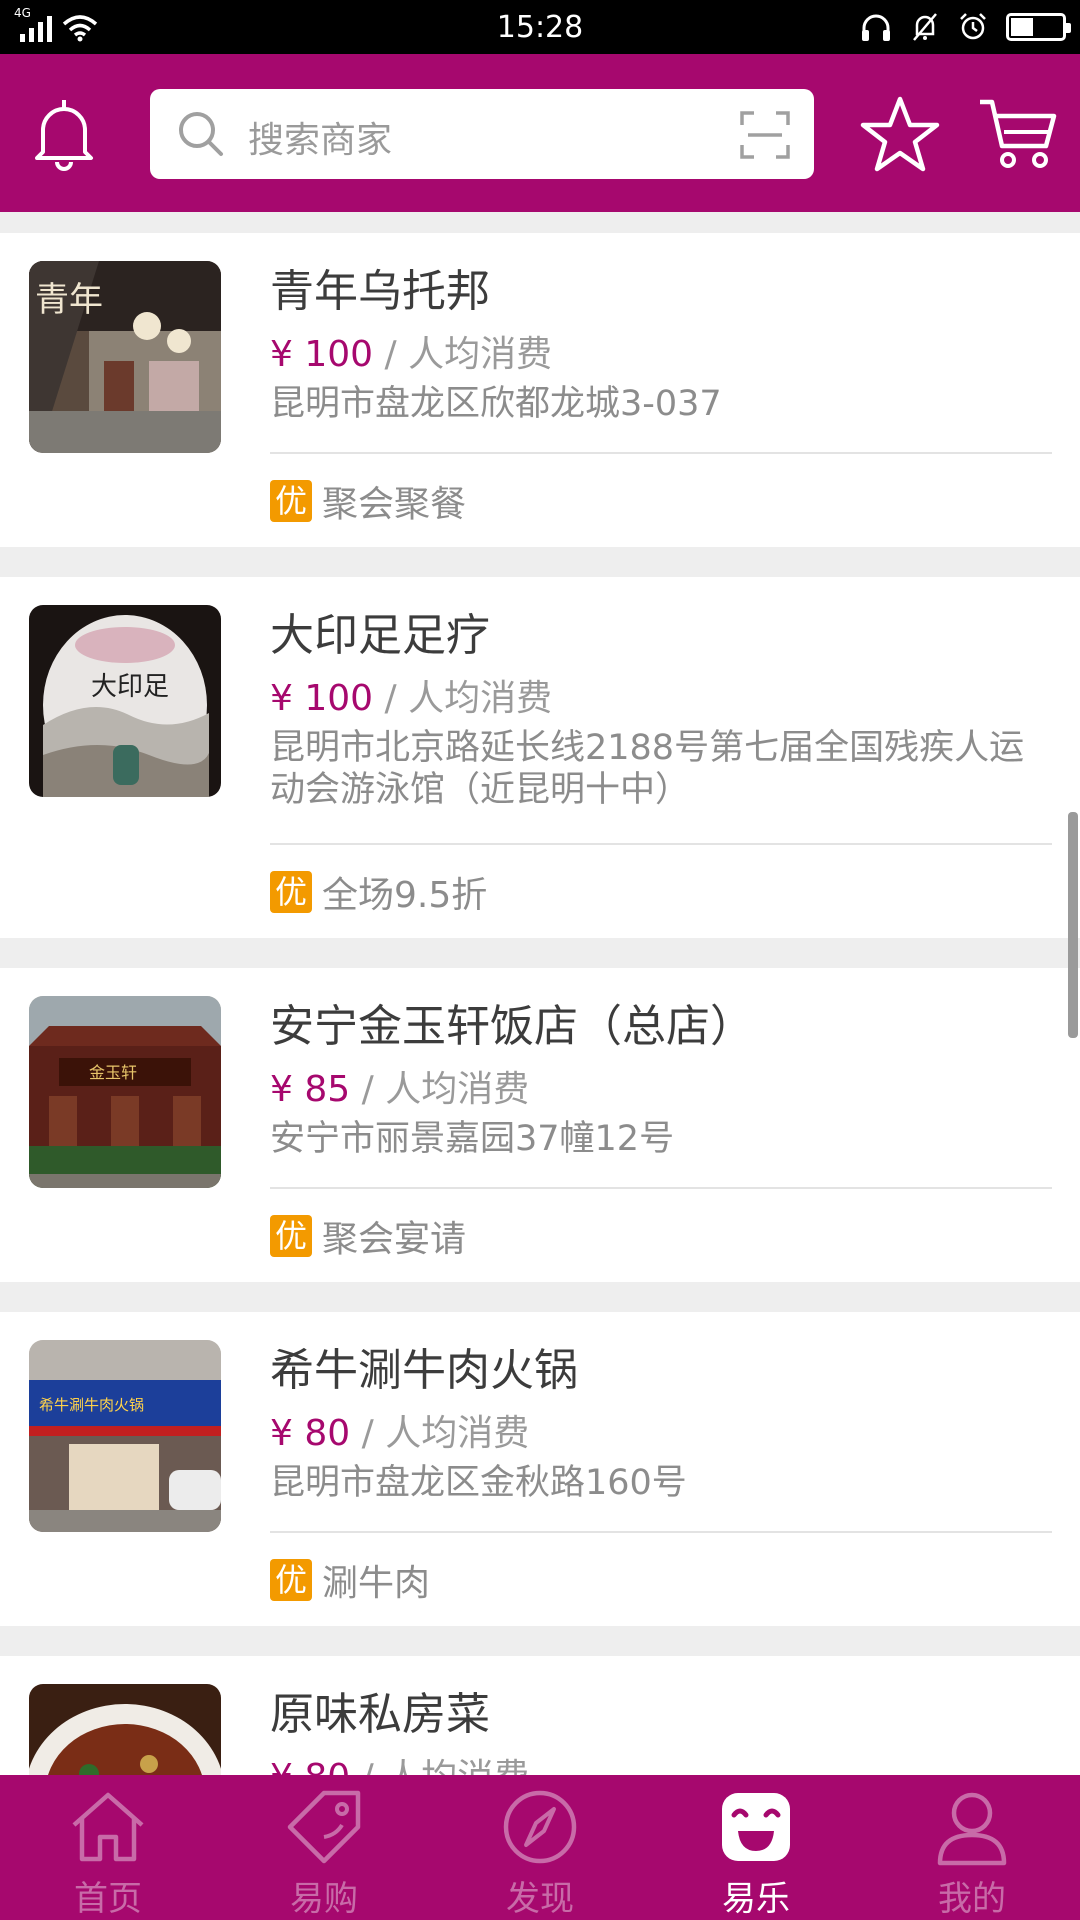 The image size is (1080, 1920). What do you see at coordinates (765, 135) in the screenshot?
I see `scan-icon` at bounding box center [765, 135].